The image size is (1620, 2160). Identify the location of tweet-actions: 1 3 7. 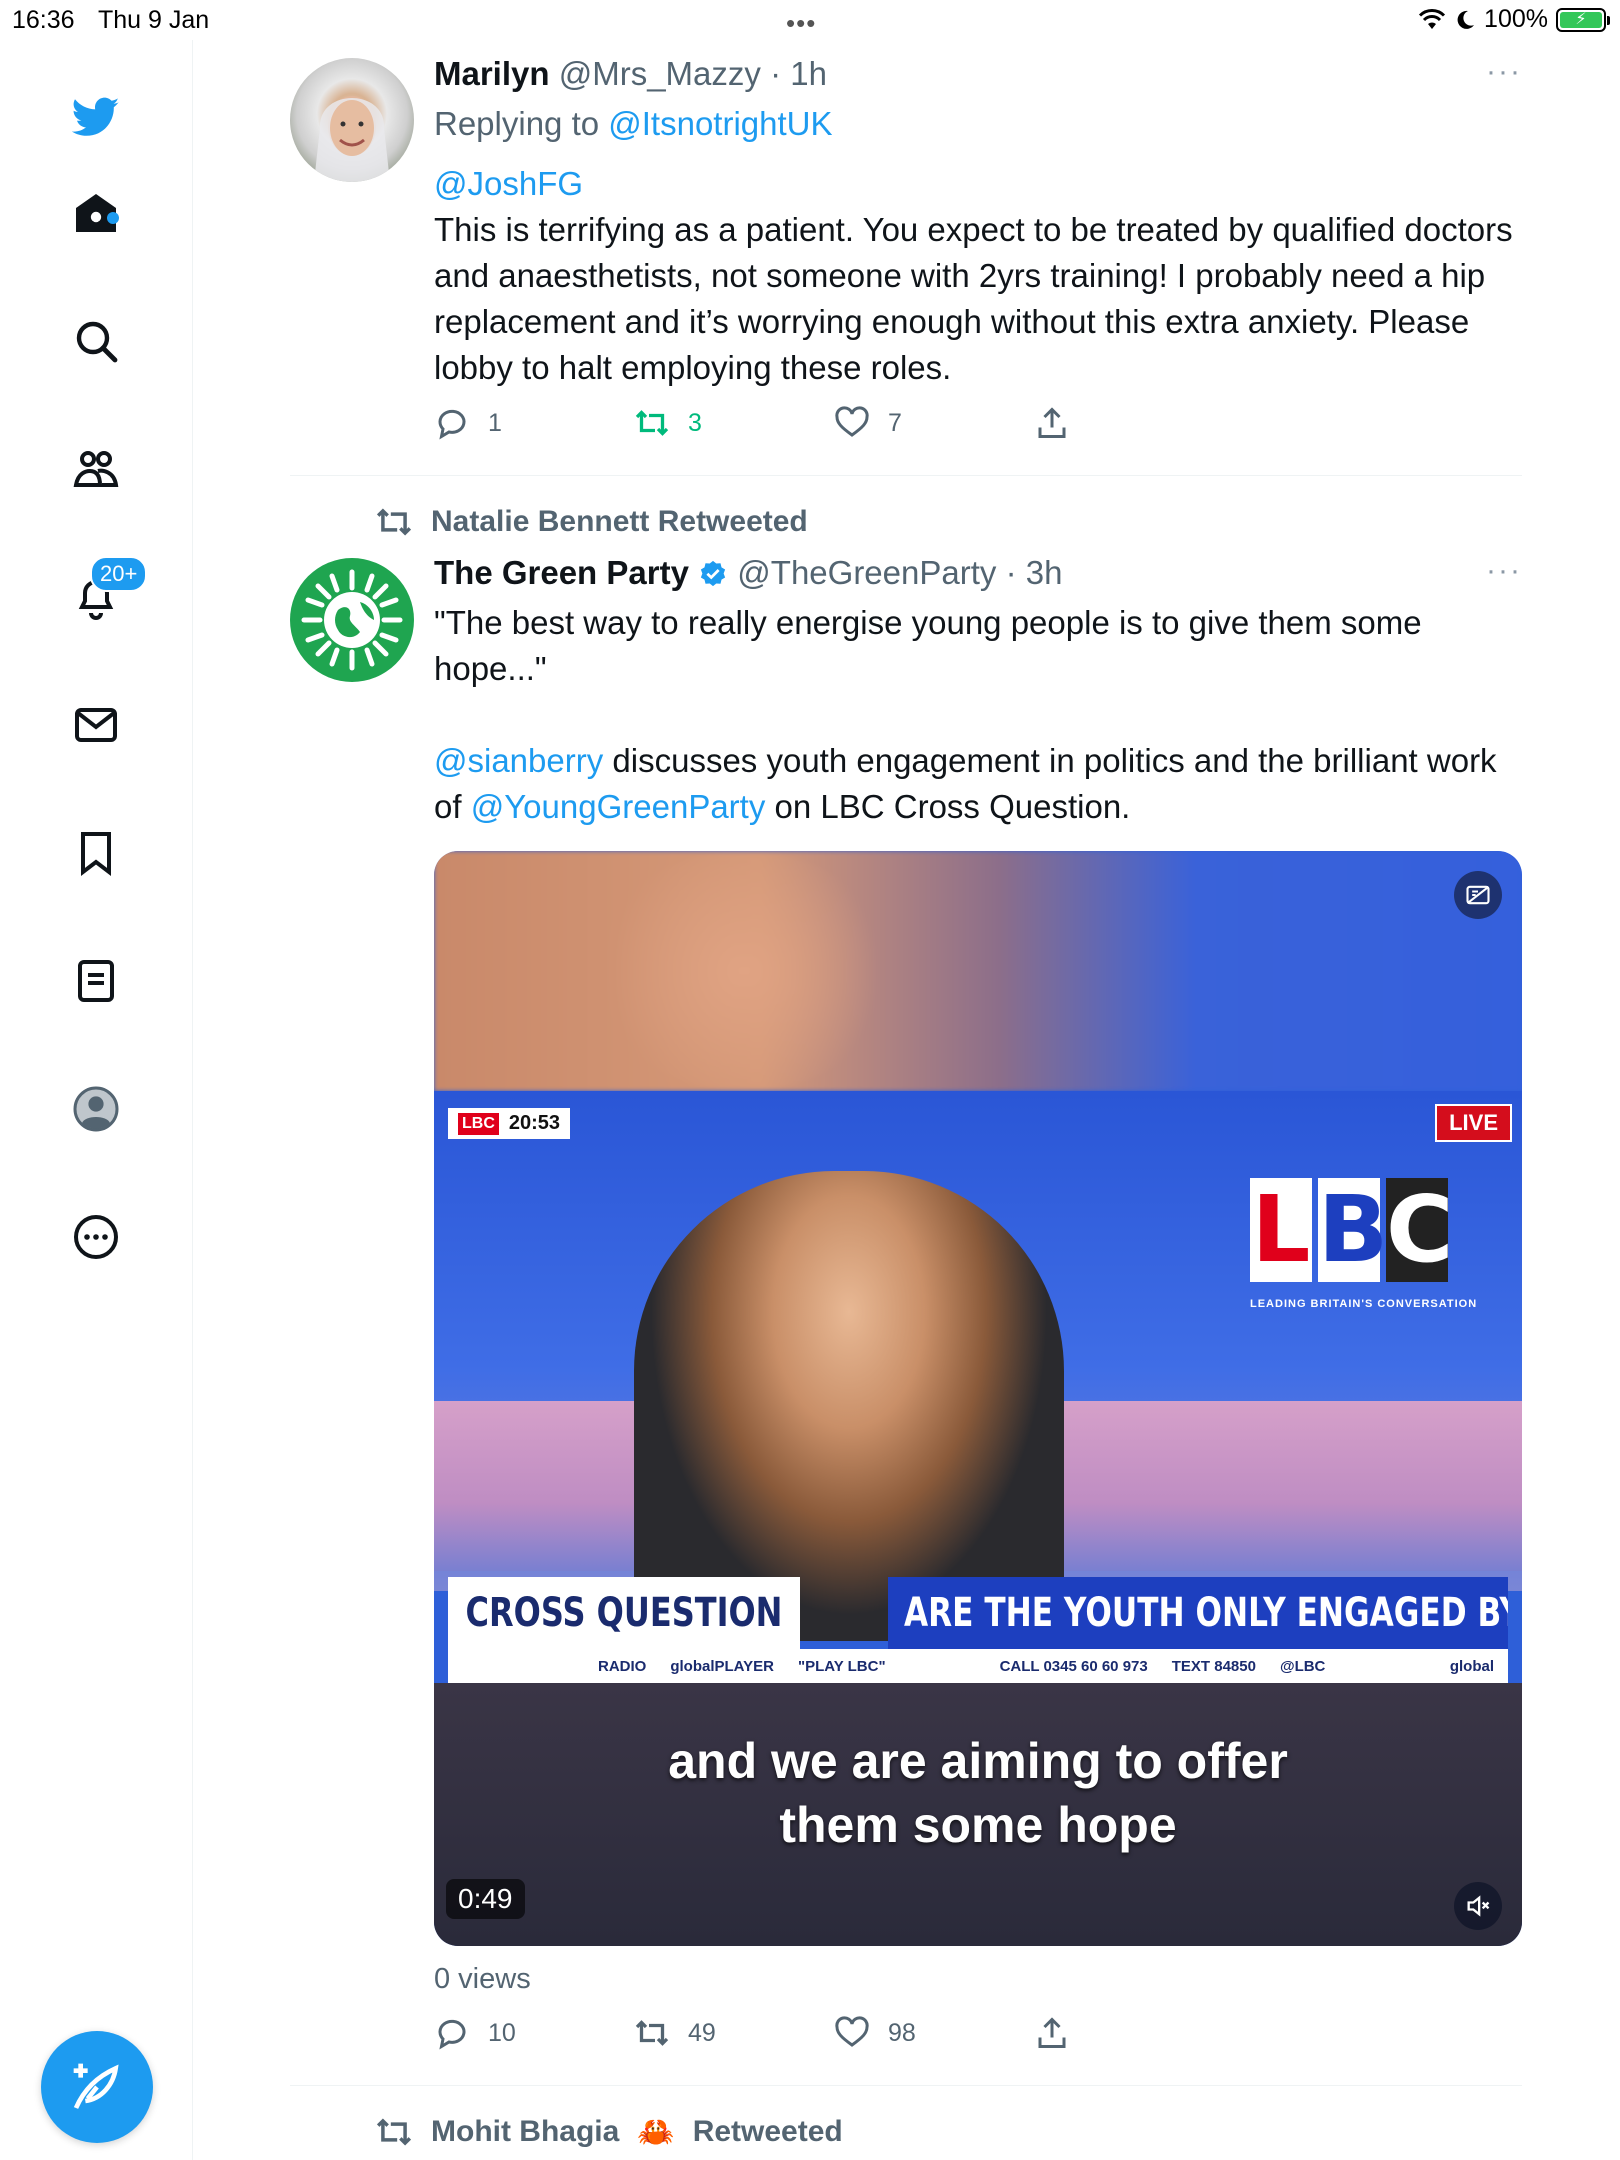
(784, 425).